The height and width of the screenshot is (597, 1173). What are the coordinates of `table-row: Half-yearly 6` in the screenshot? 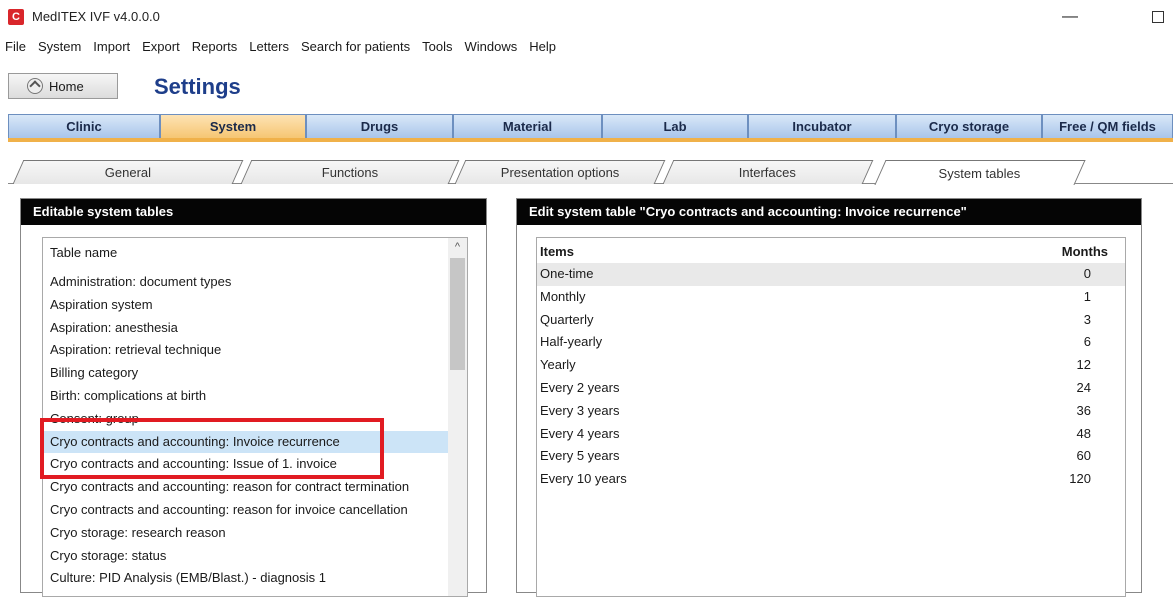 It's located at (831, 342).